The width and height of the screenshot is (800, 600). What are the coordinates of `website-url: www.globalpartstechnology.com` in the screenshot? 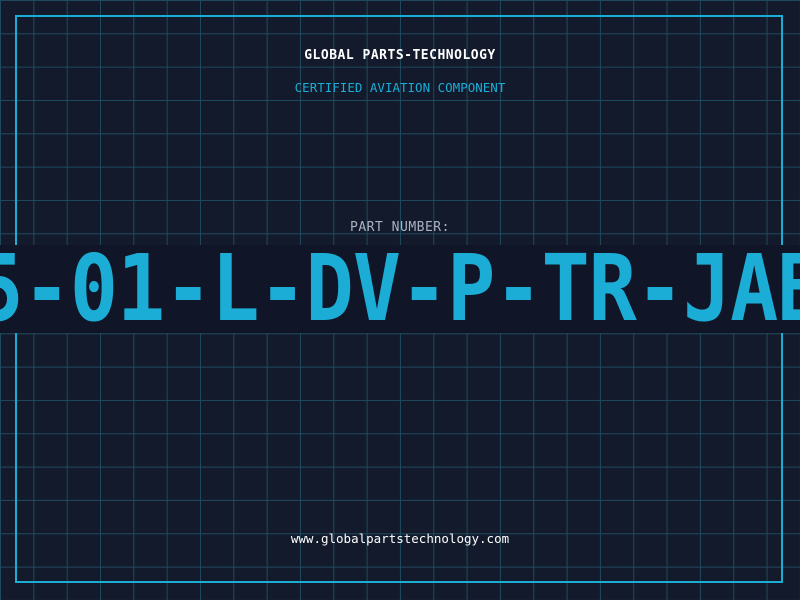 It's located at (400, 538).